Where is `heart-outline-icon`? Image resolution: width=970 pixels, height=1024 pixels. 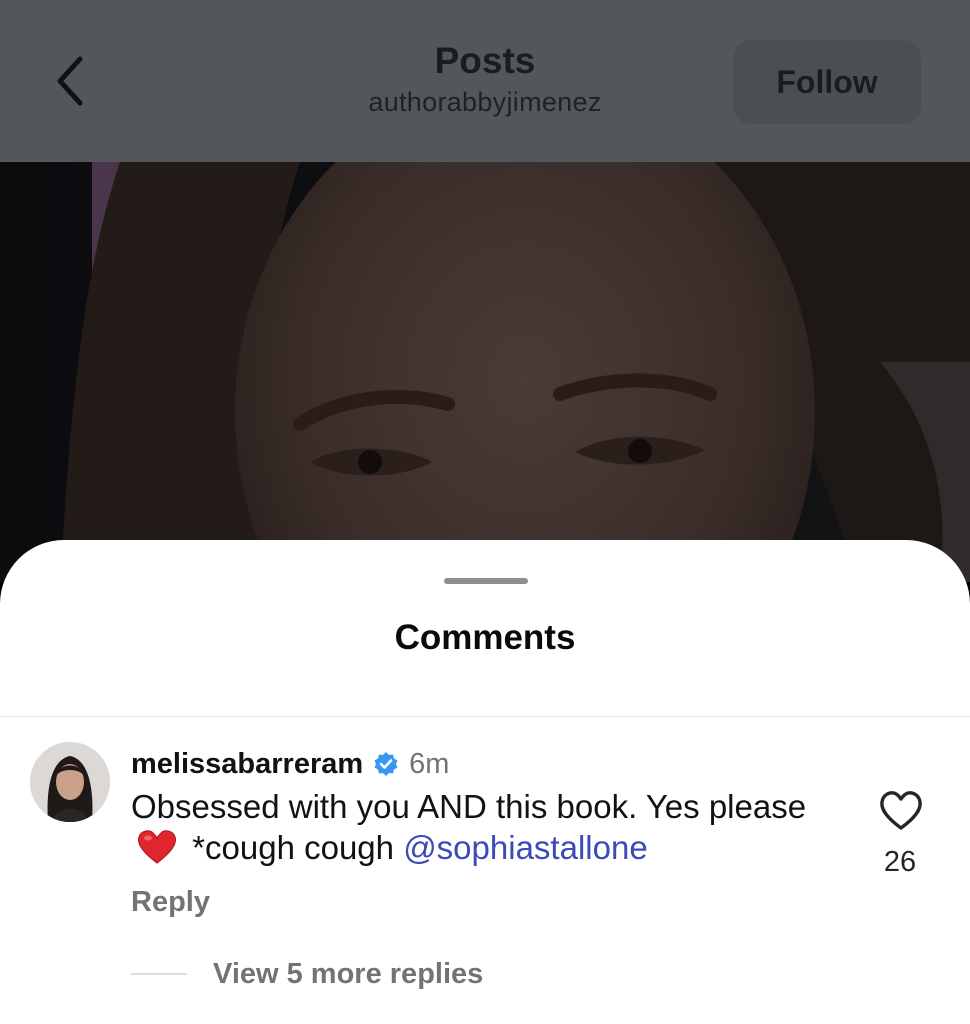 heart-outline-icon is located at coordinates (901, 810).